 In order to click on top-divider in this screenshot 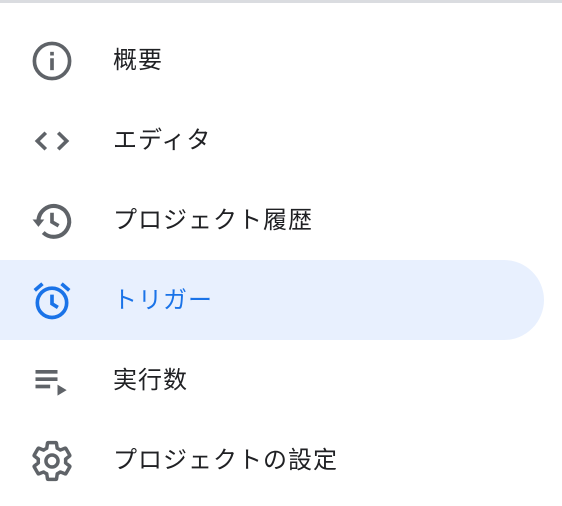, I will do `click(281, 1)`.